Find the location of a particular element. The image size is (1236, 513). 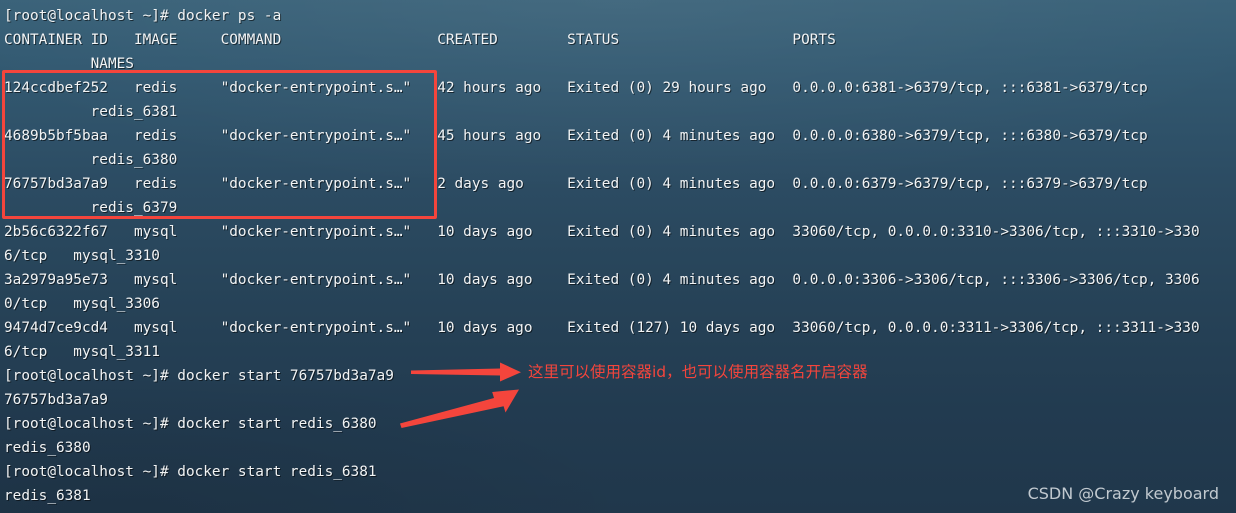

annotation-text: 这里可以使用容器id，也可以使用容器名开启容器 is located at coordinates (698, 372).